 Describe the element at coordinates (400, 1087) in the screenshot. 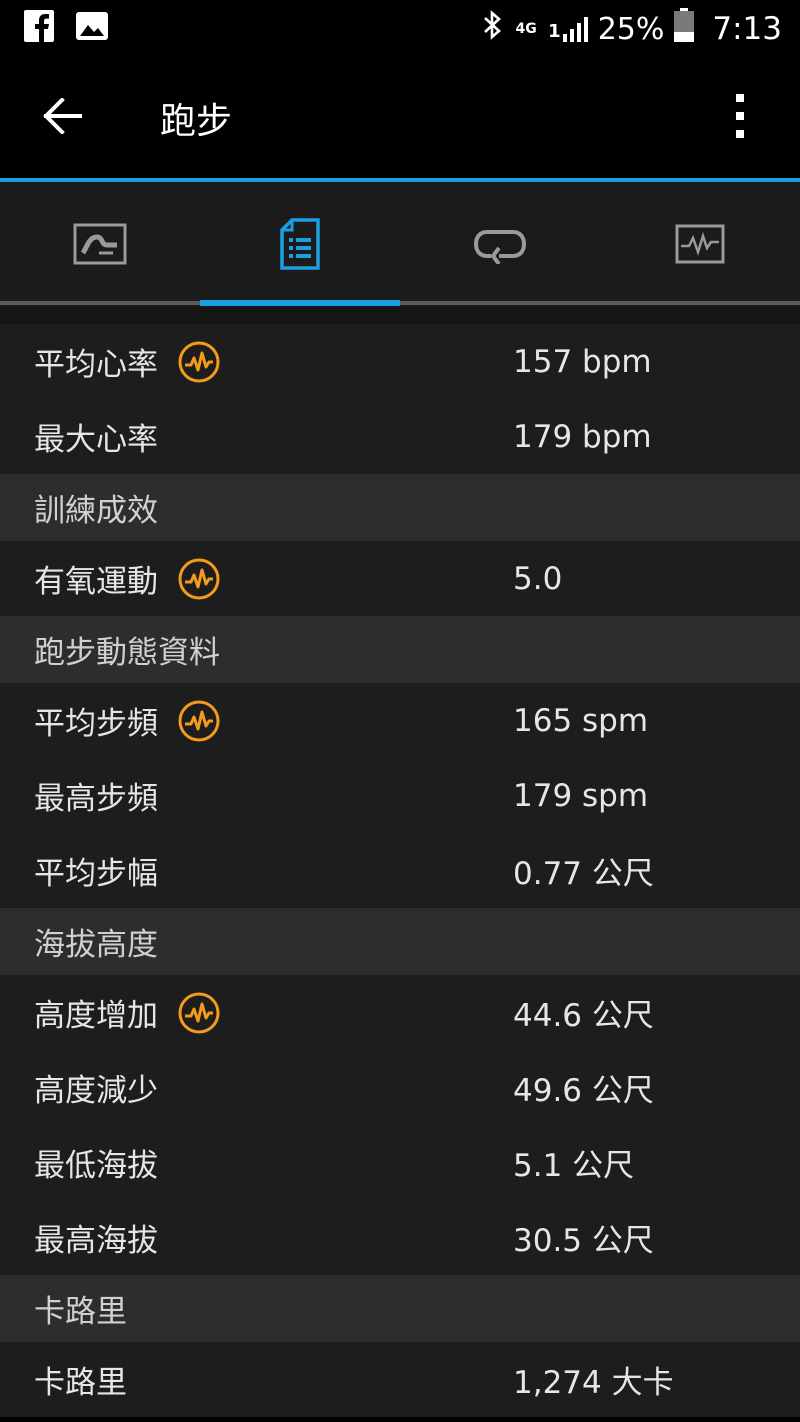

I see `list-item-elevation-loss: 高度減少 49.6 公尺` at that location.